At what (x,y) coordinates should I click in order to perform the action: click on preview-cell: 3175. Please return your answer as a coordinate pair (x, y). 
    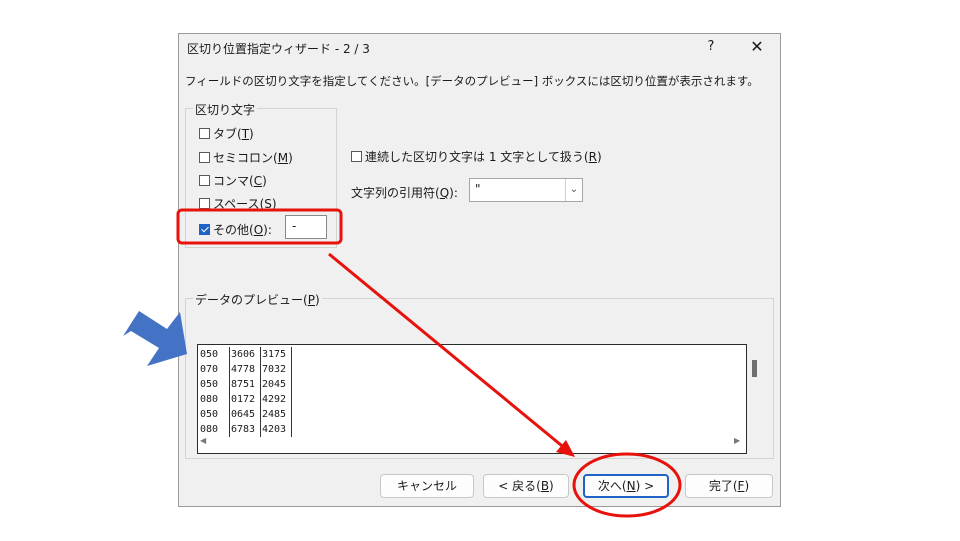
    Looking at the image, I should click on (276, 354).